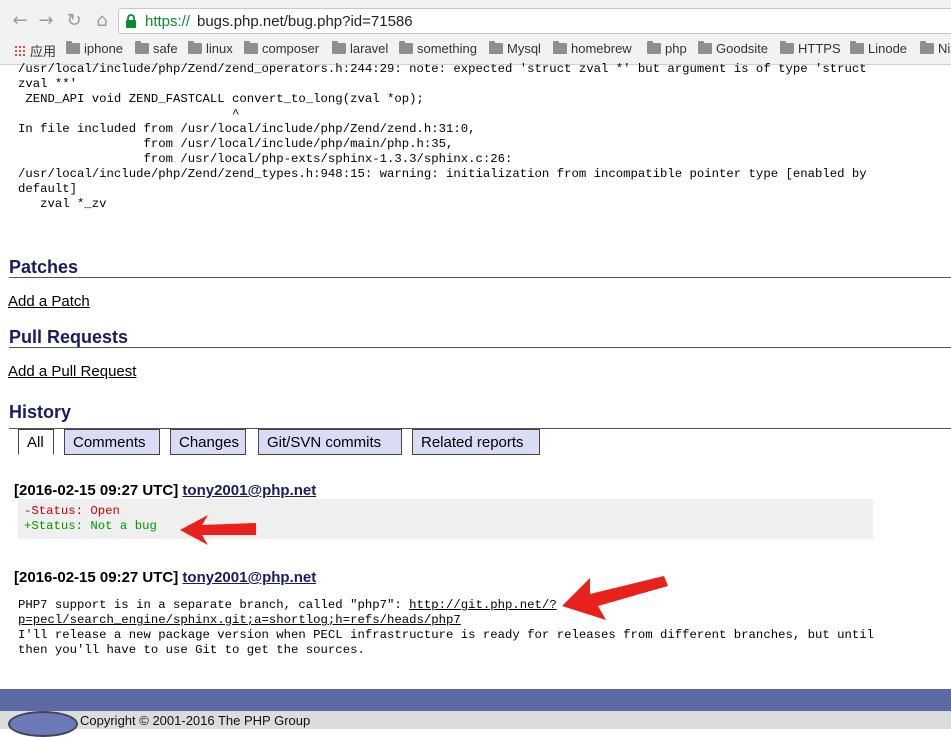  Describe the element at coordinates (592, 48) in the screenshot. I see `bookmark-homebrew: homebrew` at that location.